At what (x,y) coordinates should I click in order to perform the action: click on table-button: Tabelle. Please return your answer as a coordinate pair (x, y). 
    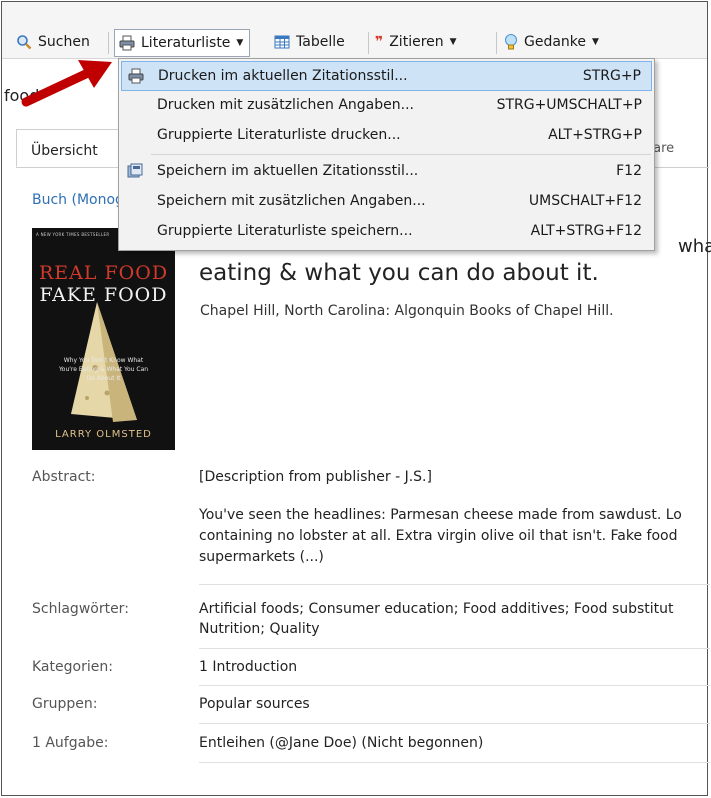
    Looking at the image, I should click on (309, 42).